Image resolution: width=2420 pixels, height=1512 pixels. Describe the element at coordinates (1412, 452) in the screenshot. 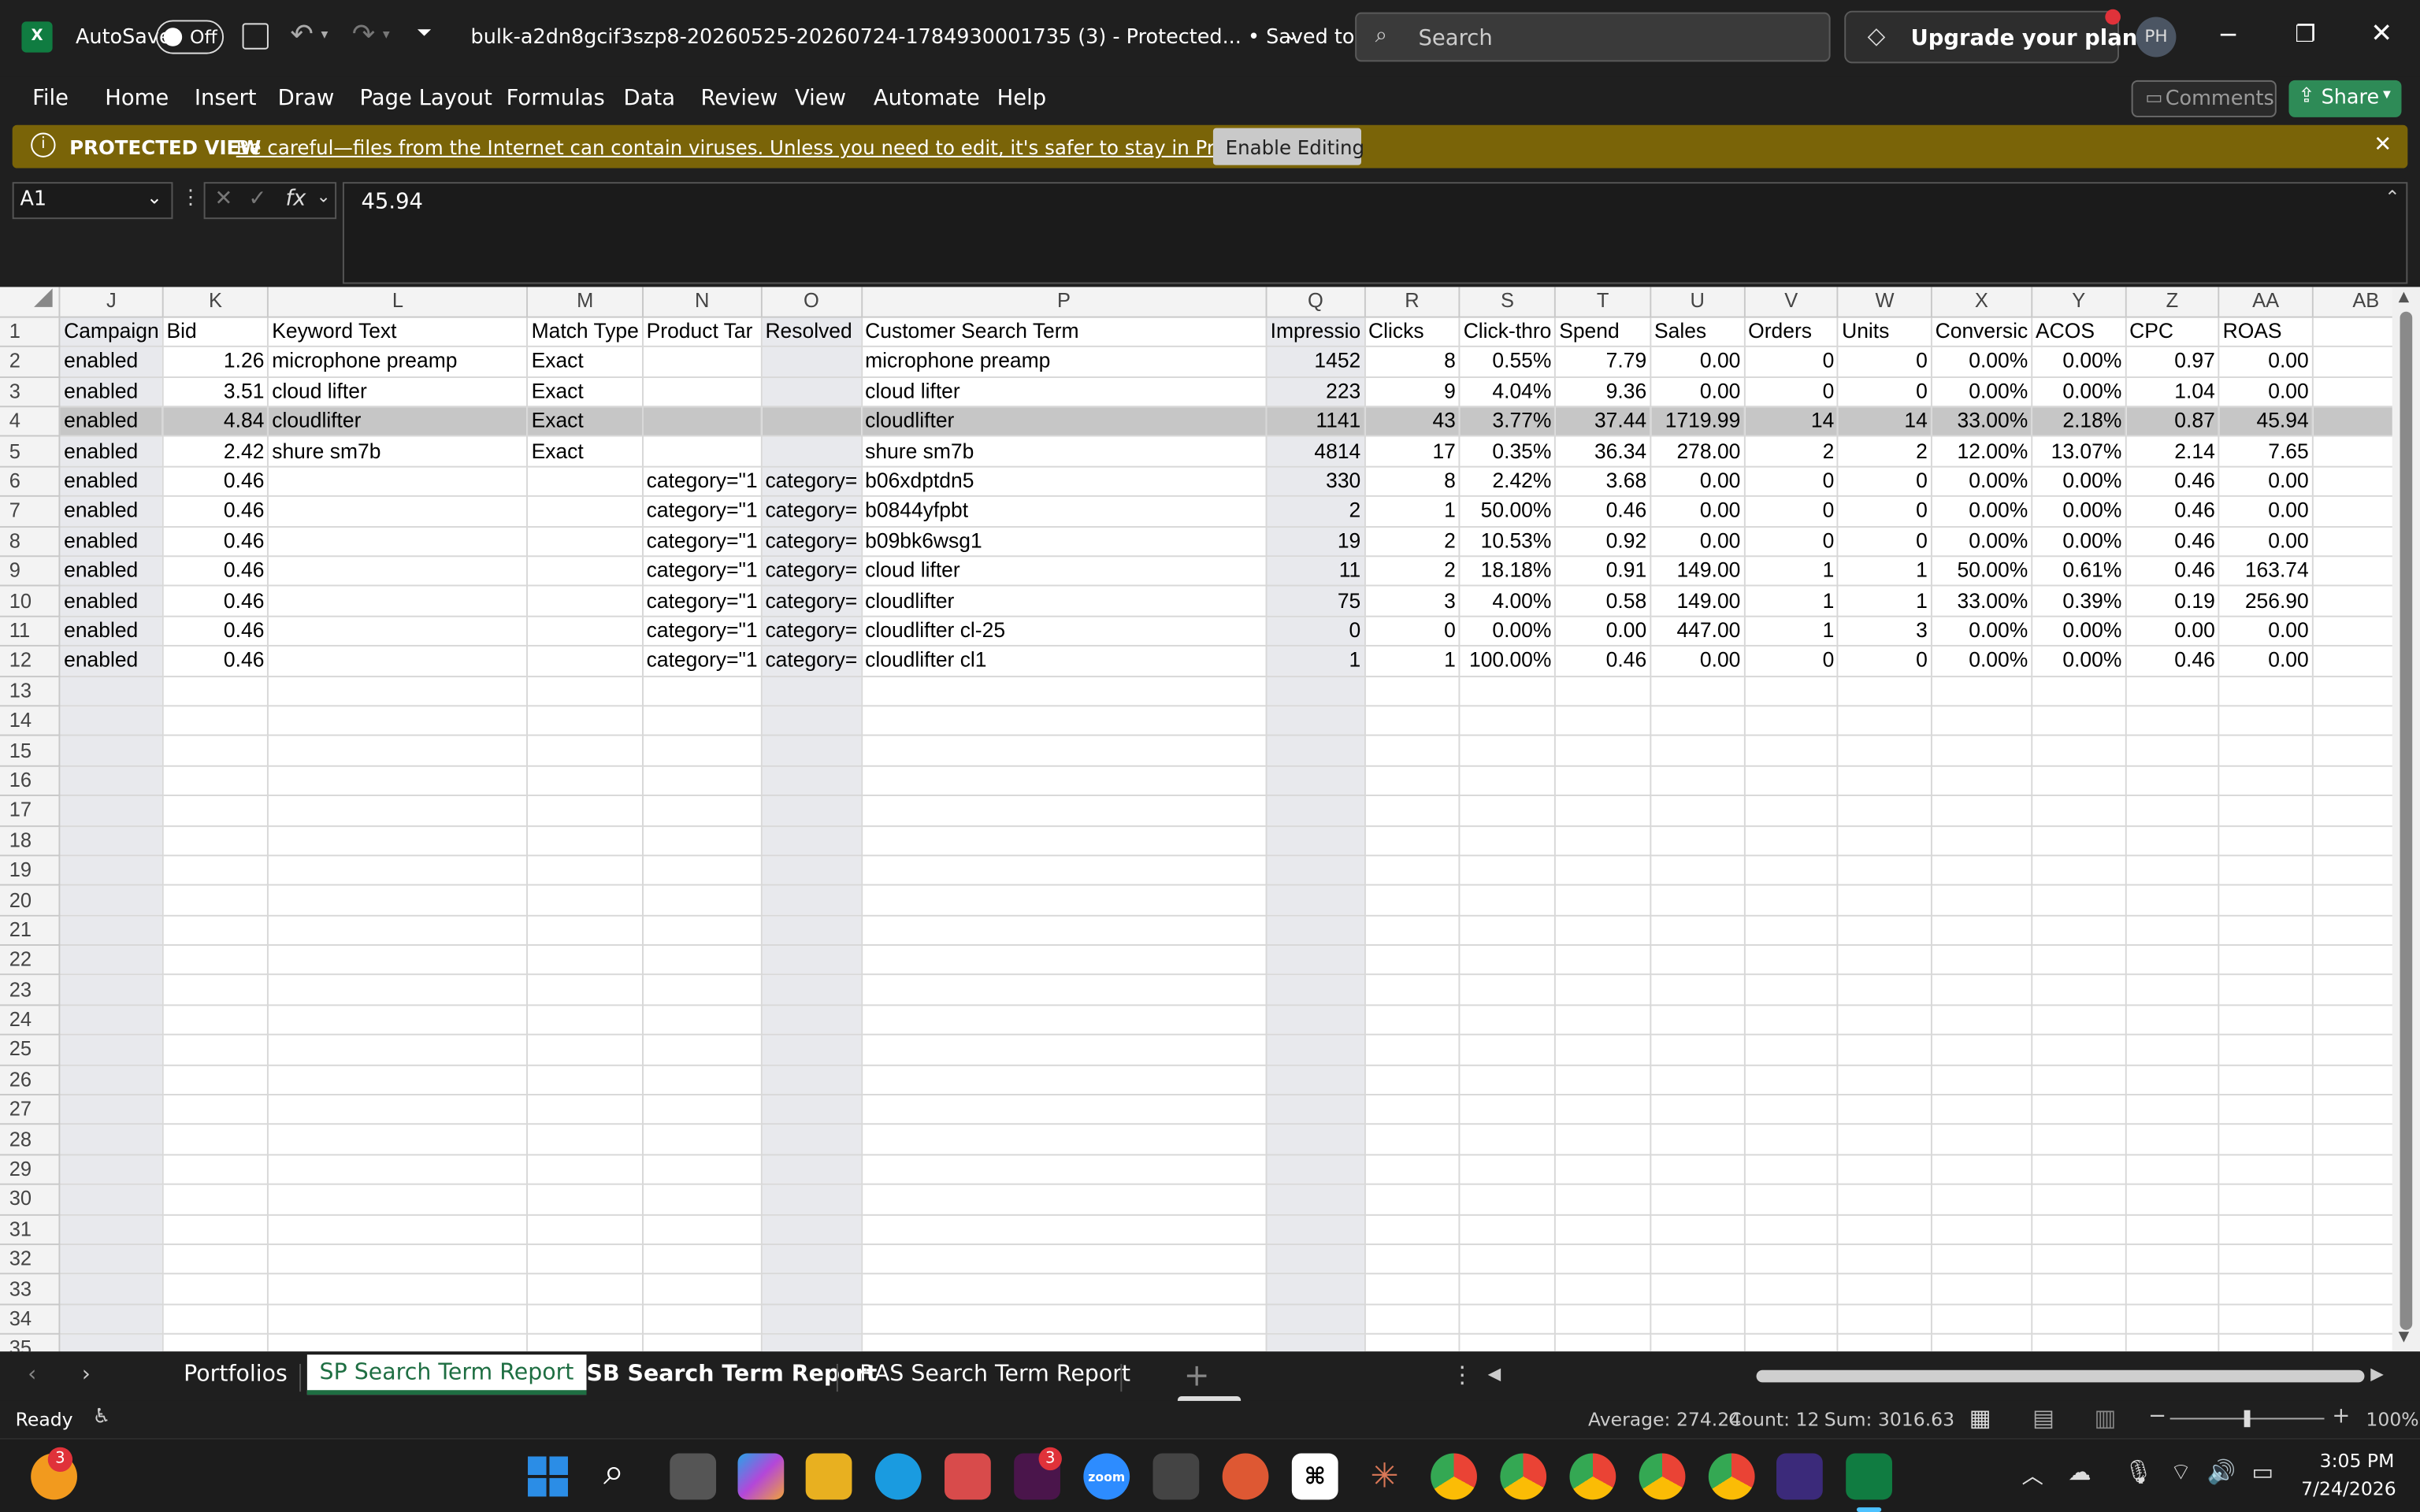

I see `cell: 17` at that location.